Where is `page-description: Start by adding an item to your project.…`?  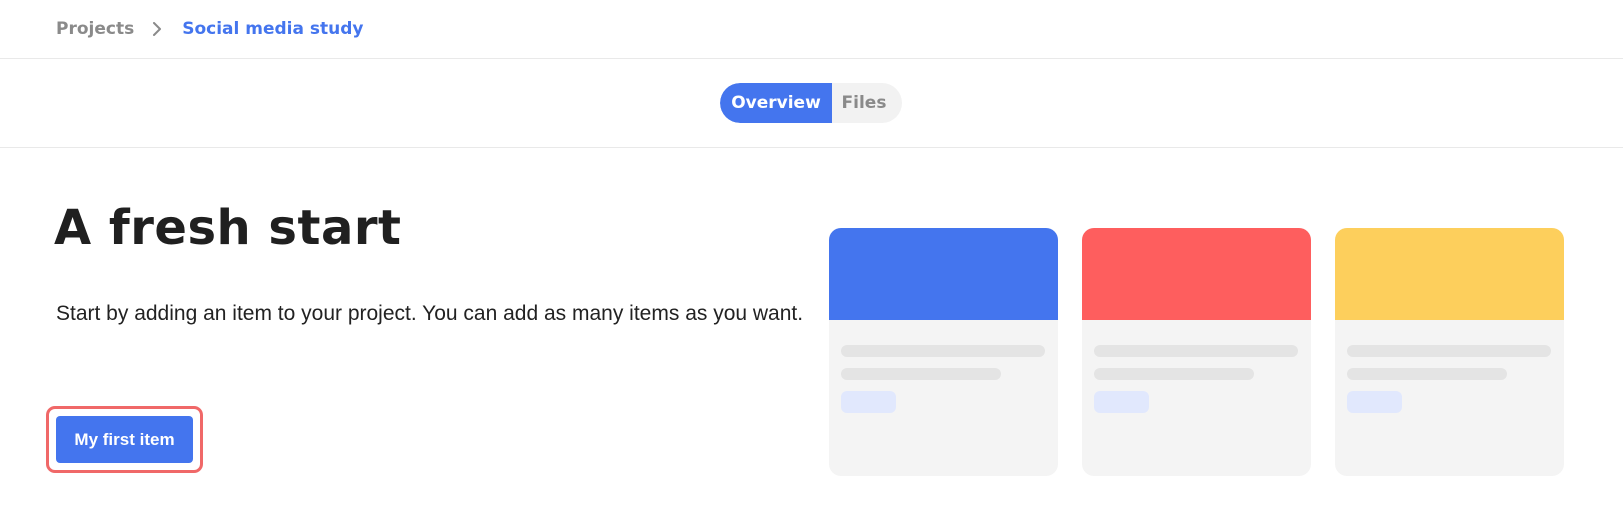 page-description: Start by adding an item to your project.… is located at coordinates (430, 313).